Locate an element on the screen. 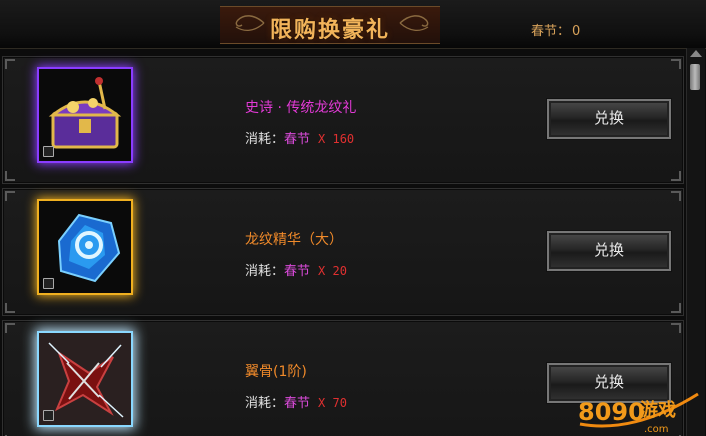 Image resolution: width=706 pixels, height=436 pixels. festival-points: 春节： 0 is located at coordinates (555, 29).